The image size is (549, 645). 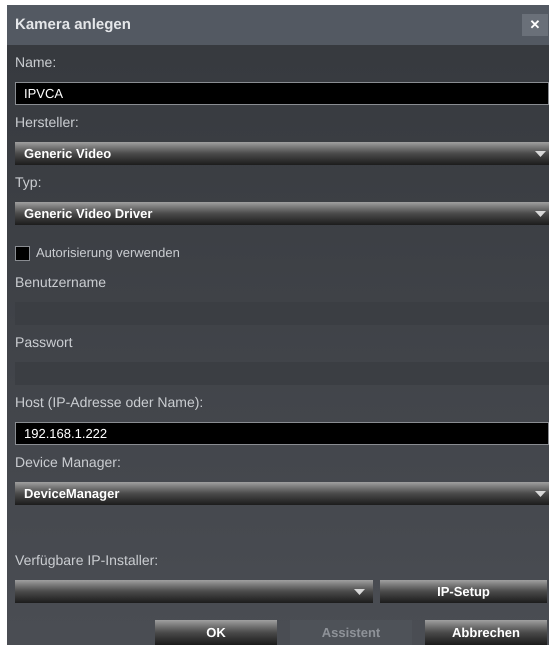 I want to click on ip-setup-button: IP-Setup, so click(x=463, y=591).